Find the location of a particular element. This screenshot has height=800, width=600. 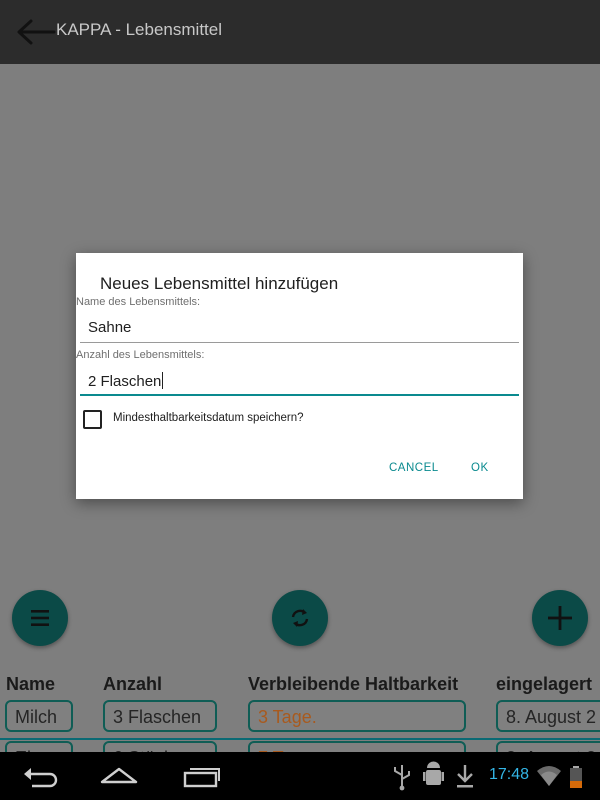

table-cell-name: Milch is located at coordinates (39, 716).